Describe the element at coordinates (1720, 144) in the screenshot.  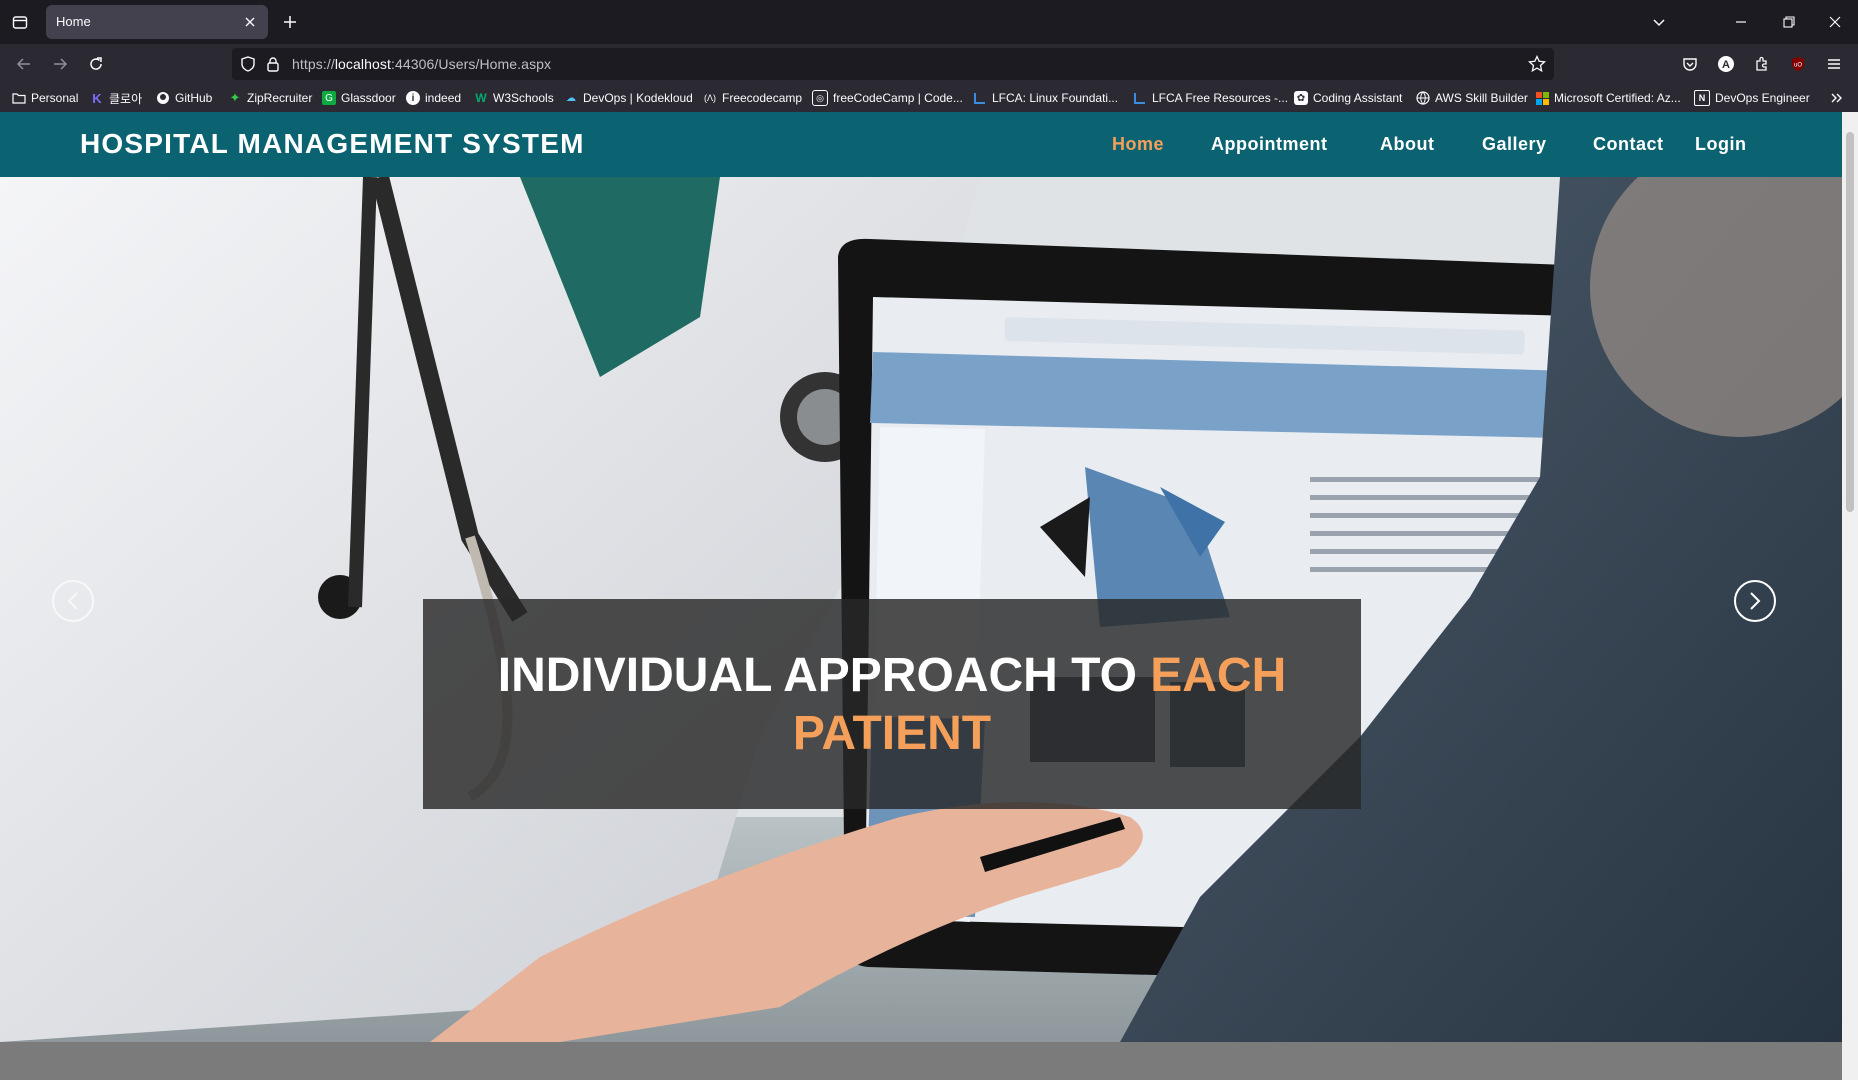
I see `menu-login: Login` at that location.